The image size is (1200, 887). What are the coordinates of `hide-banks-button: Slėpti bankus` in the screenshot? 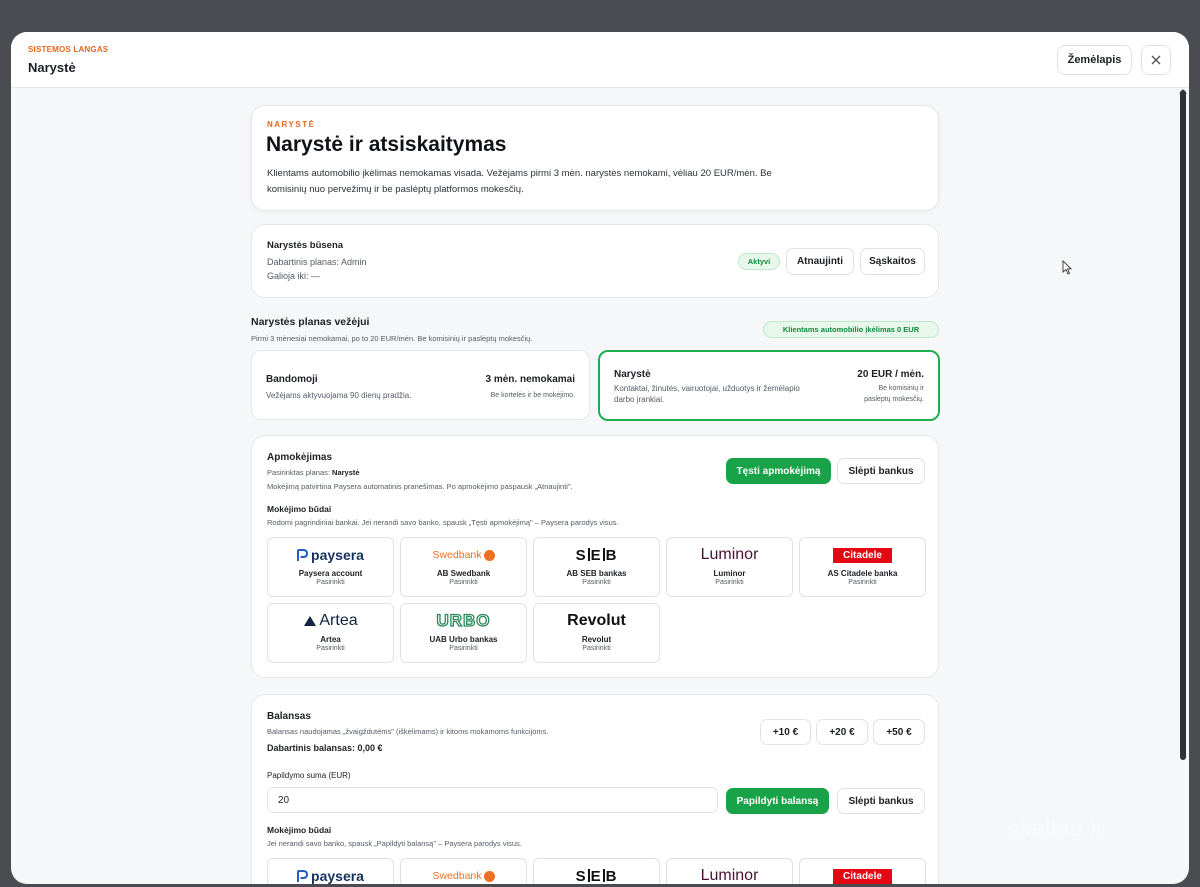 It's located at (881, 471).